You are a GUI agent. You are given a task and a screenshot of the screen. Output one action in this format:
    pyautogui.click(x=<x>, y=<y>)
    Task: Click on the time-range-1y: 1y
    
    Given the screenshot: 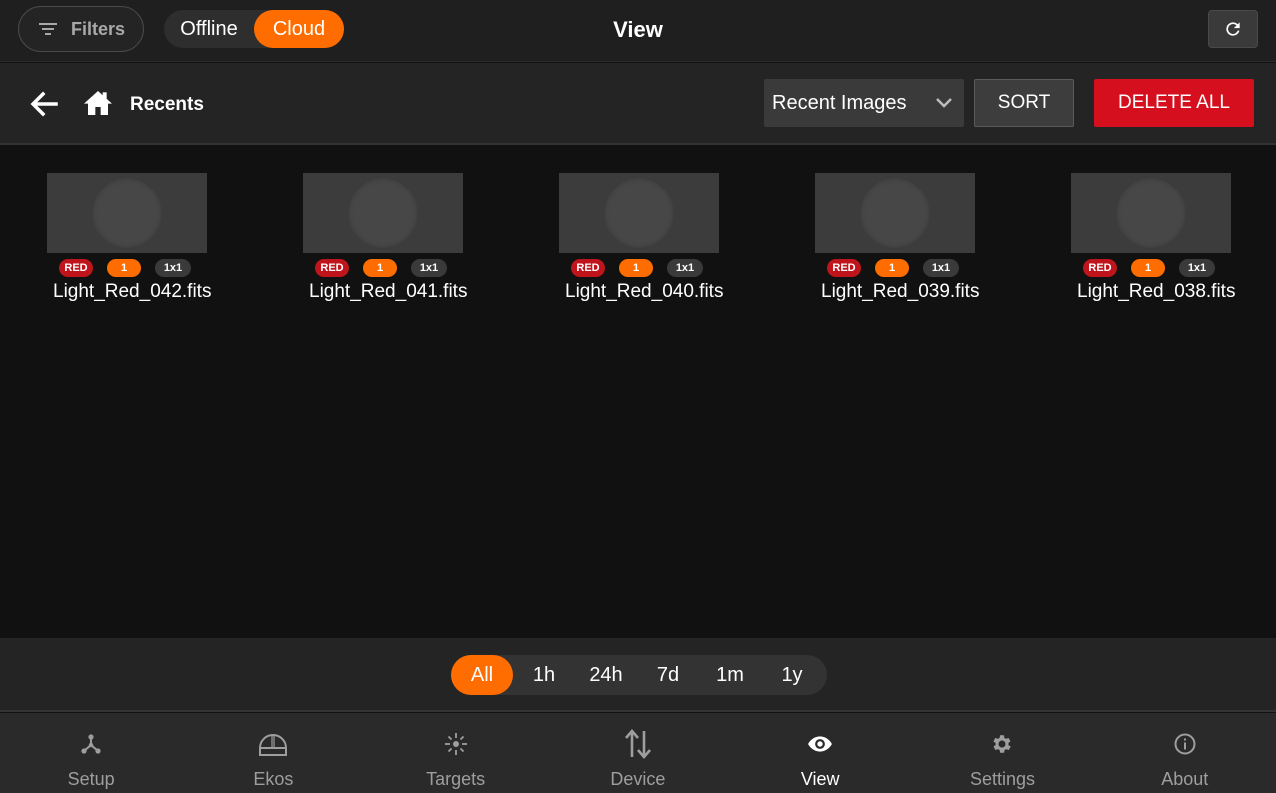 What is the action you would take?
    pyautogui.click(x=792, y=675)
    